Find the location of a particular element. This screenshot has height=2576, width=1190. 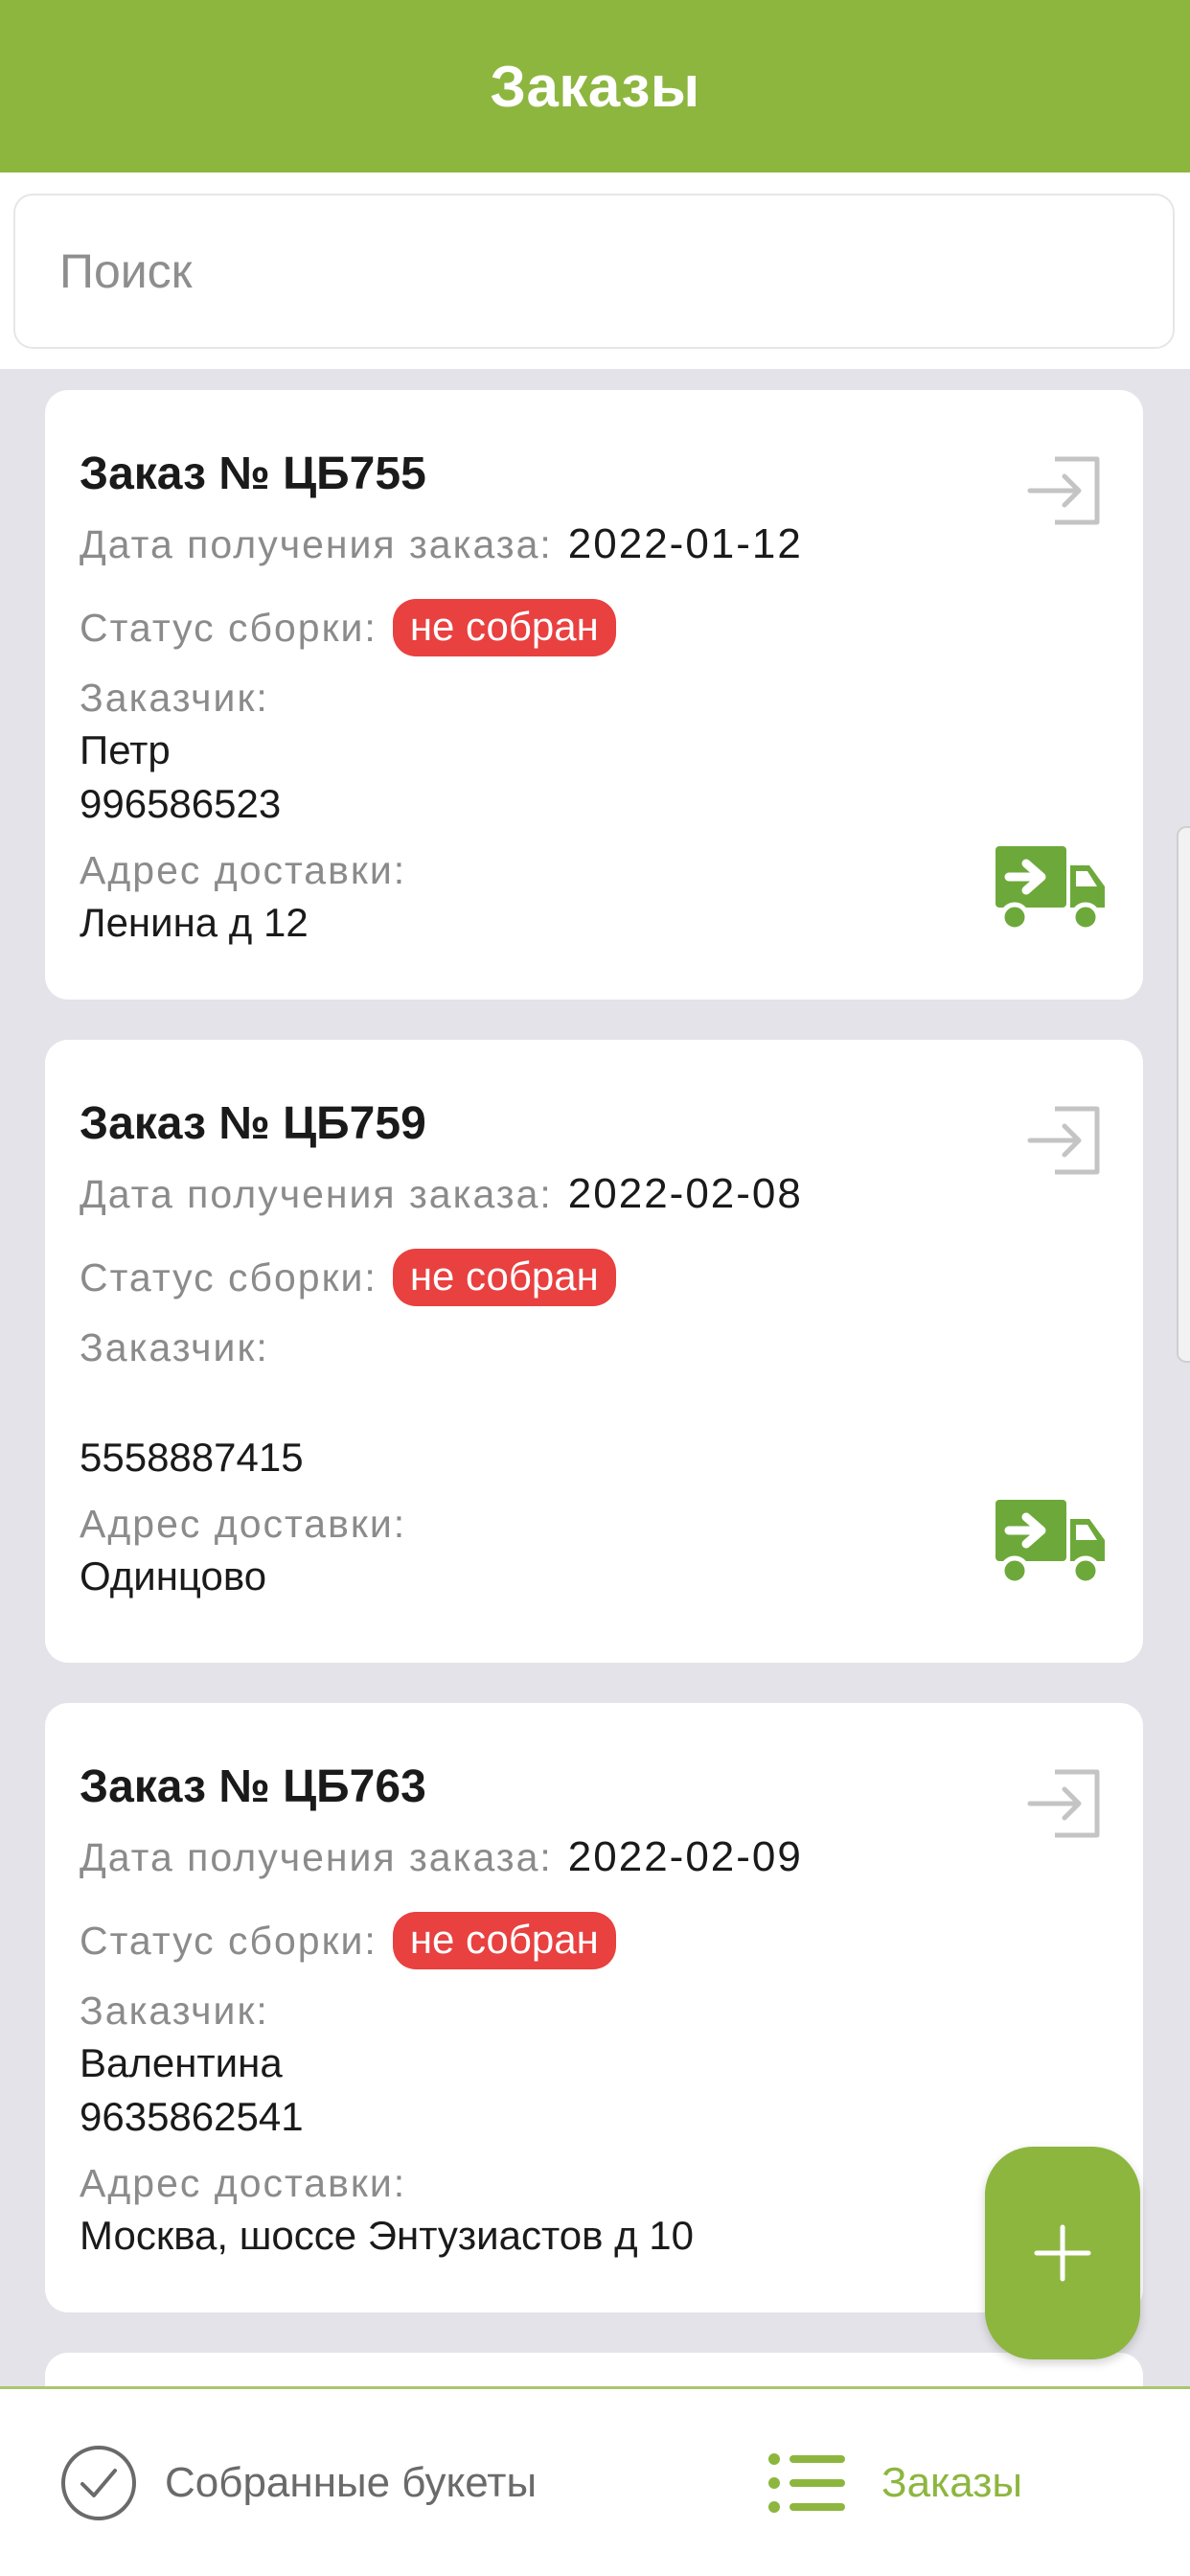

plus-icon is located at coordinates (1063, 2253).